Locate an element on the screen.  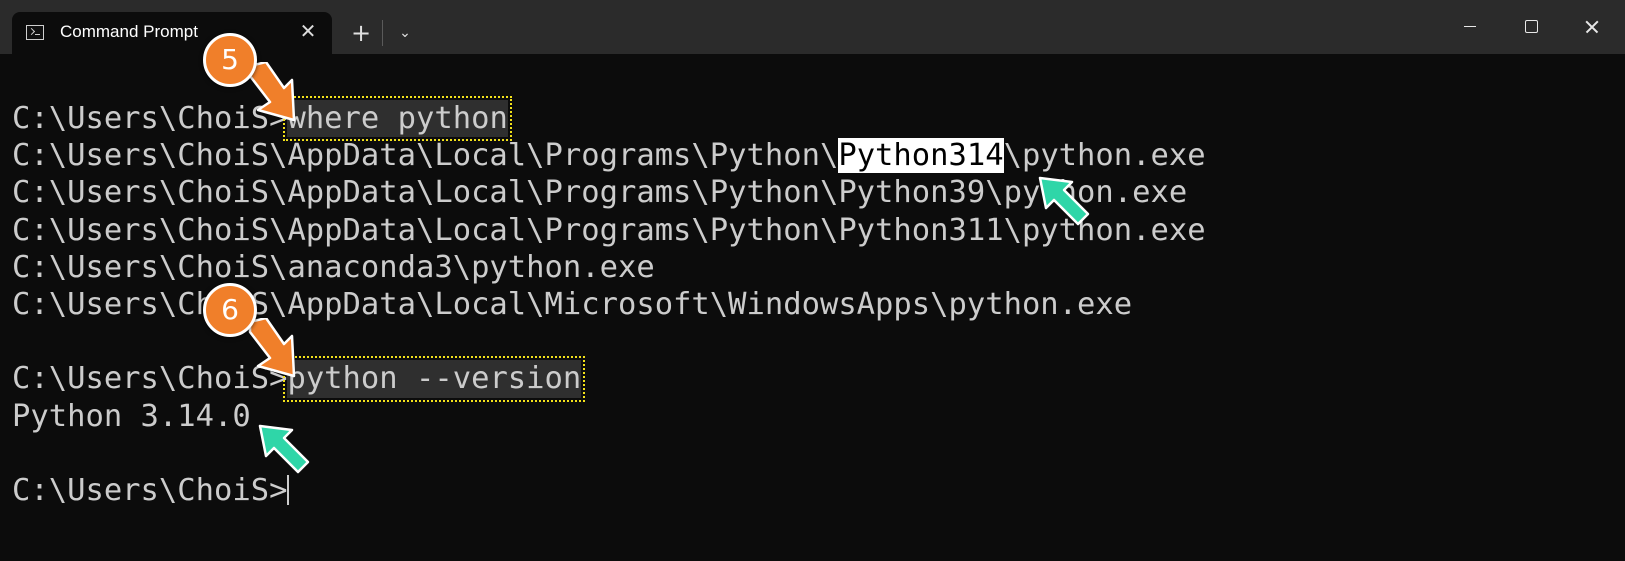
minimize-button is located at coordinates (1470, 26).